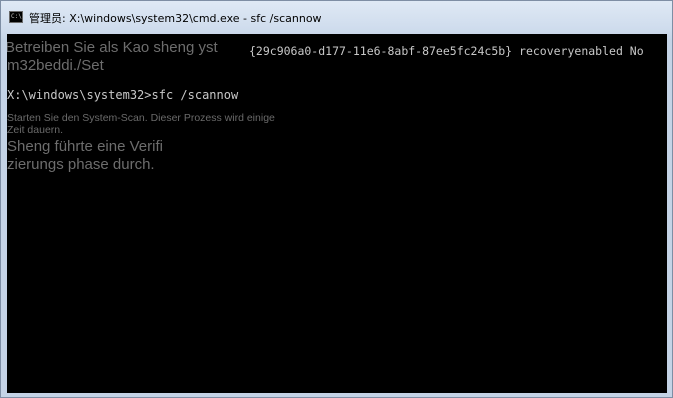 The image size is (673, 398). Describe the element at coordinates (55, 65) in the screenshot. I see `overlay-text-line-2: m32beddi./Set` at that location.